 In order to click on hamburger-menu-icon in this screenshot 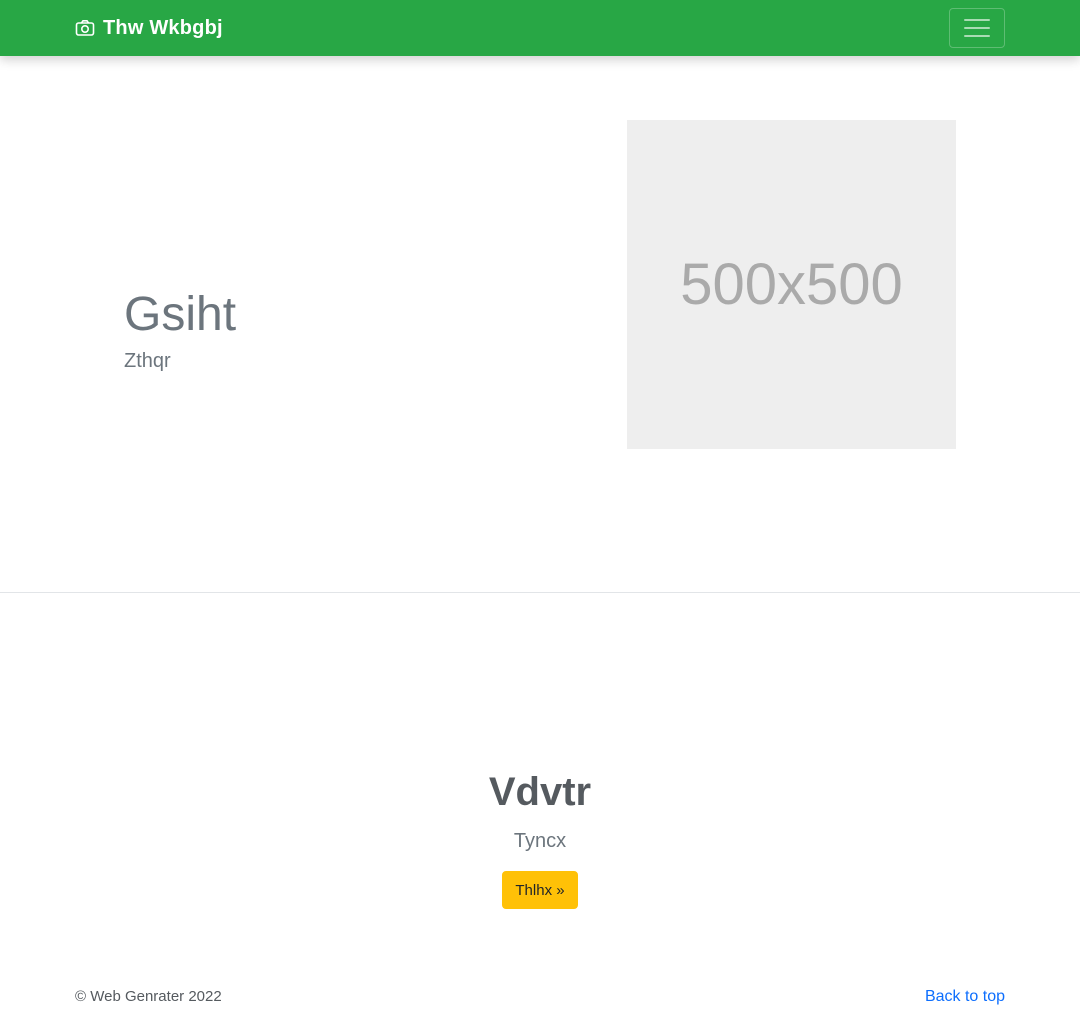, I will do `click(977, 28)`.